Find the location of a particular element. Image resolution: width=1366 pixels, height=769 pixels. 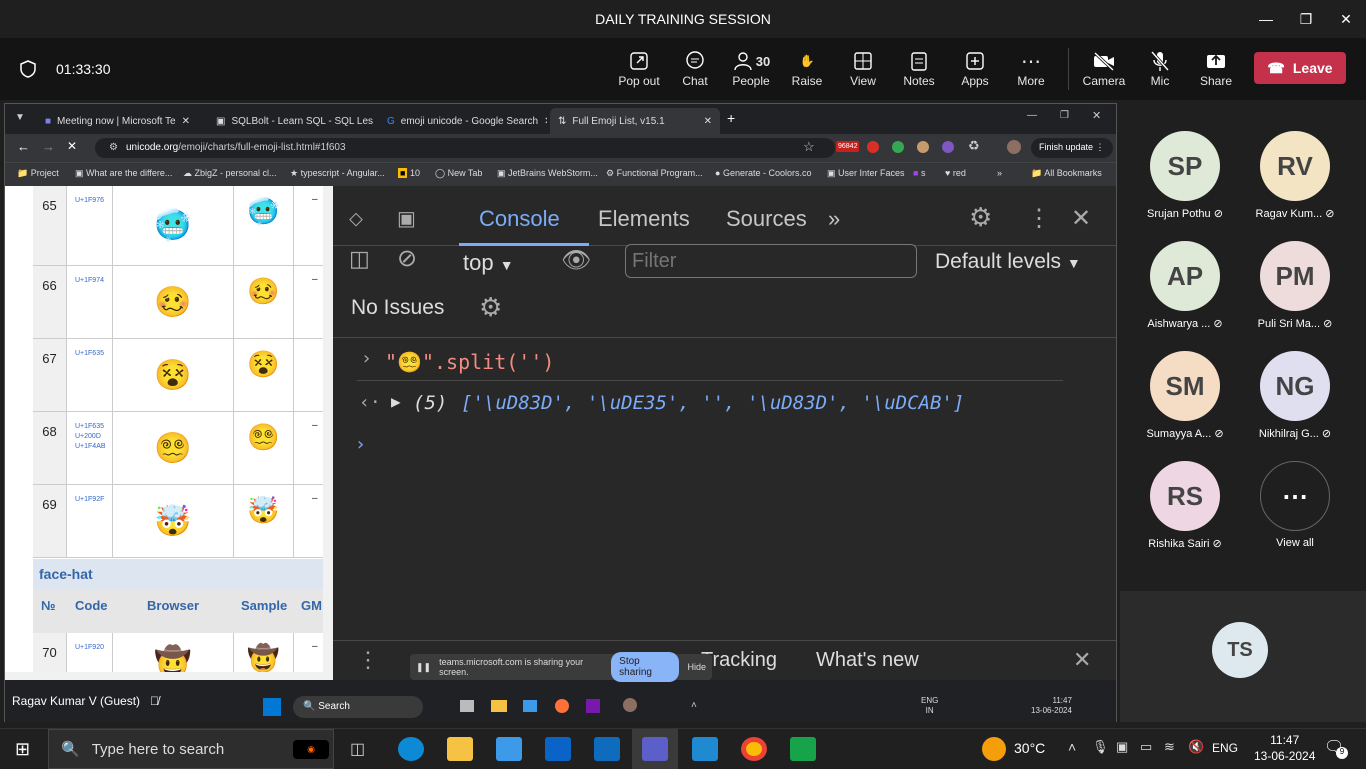

tab-sqlbolt: ▣SQLBolt - Learn SQL - SQL Less✕ is located at coordinates (290, 121).